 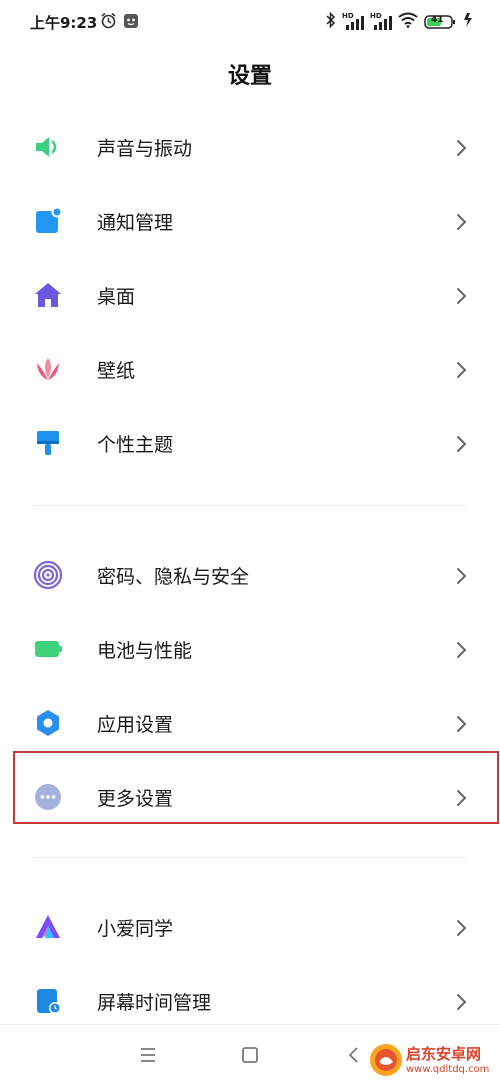 I want to click on xiaoai-icon, so click(x=48, y=927).